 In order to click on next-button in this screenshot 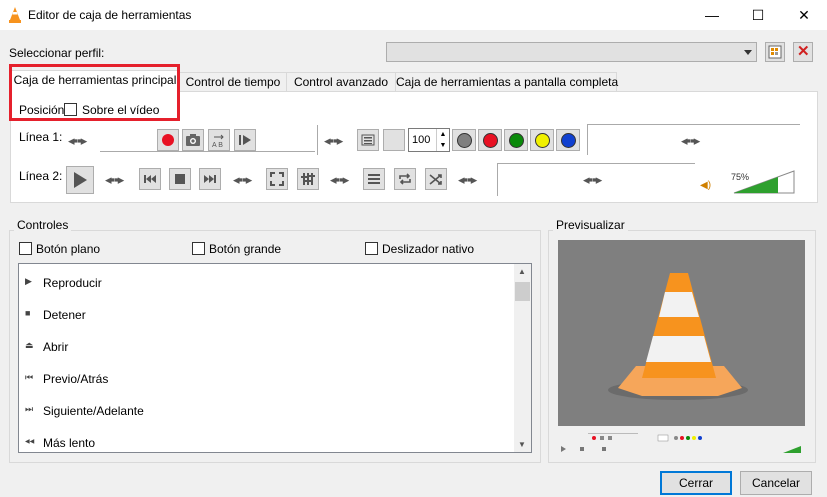, I will do `click(210, 179)`.